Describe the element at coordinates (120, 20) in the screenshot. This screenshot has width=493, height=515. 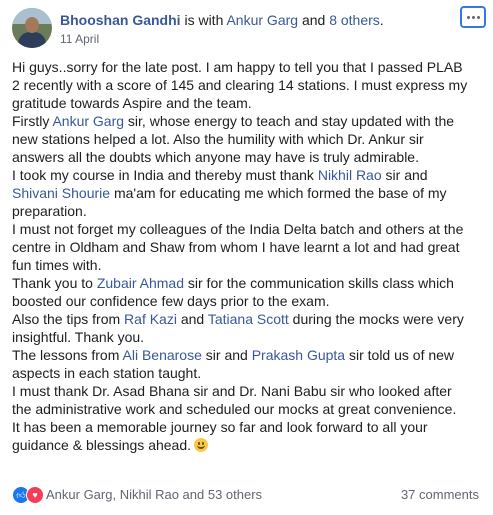
I see `author-name-link: Bhooshan Gandhi` at that location.